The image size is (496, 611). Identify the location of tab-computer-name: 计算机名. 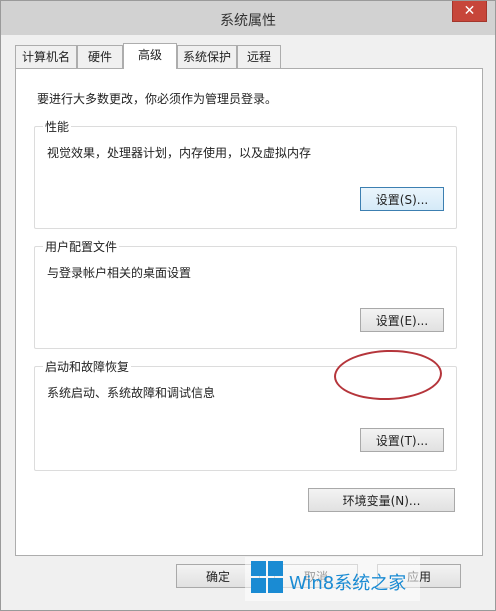
(46, 56).